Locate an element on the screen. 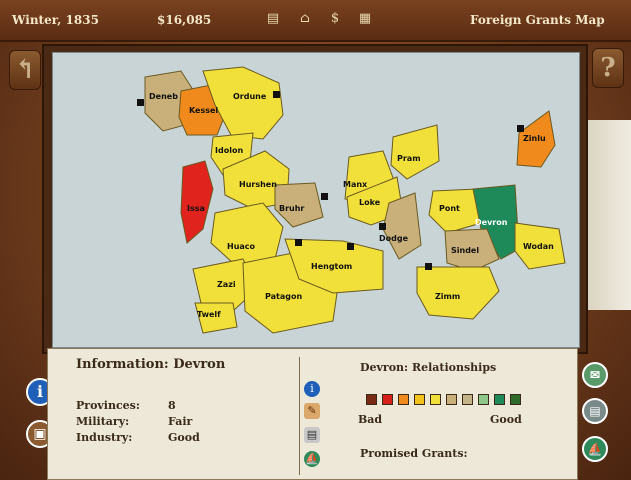 The image size is (631, 480). label-wodan: Wodan is located at coordinates (538, 246).